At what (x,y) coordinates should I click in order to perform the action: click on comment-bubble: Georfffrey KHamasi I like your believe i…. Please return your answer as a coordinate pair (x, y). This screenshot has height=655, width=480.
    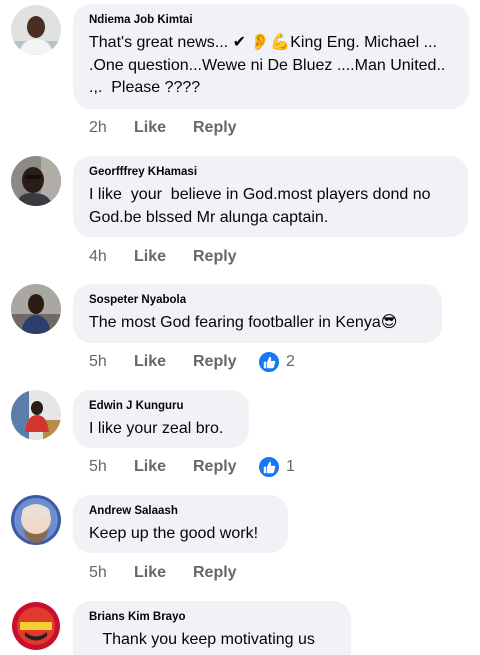
    Looking at the image, I should click on (270, 196).